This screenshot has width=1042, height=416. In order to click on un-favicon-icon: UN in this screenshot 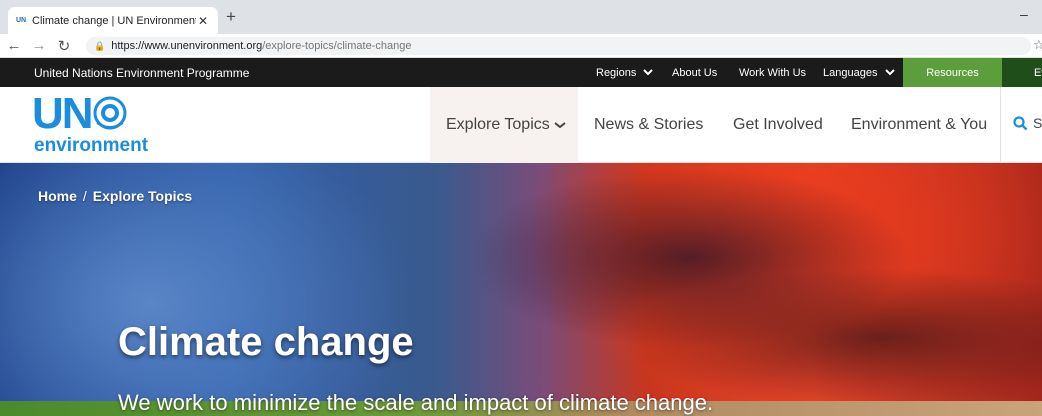, I will do `click(21, 20)`.